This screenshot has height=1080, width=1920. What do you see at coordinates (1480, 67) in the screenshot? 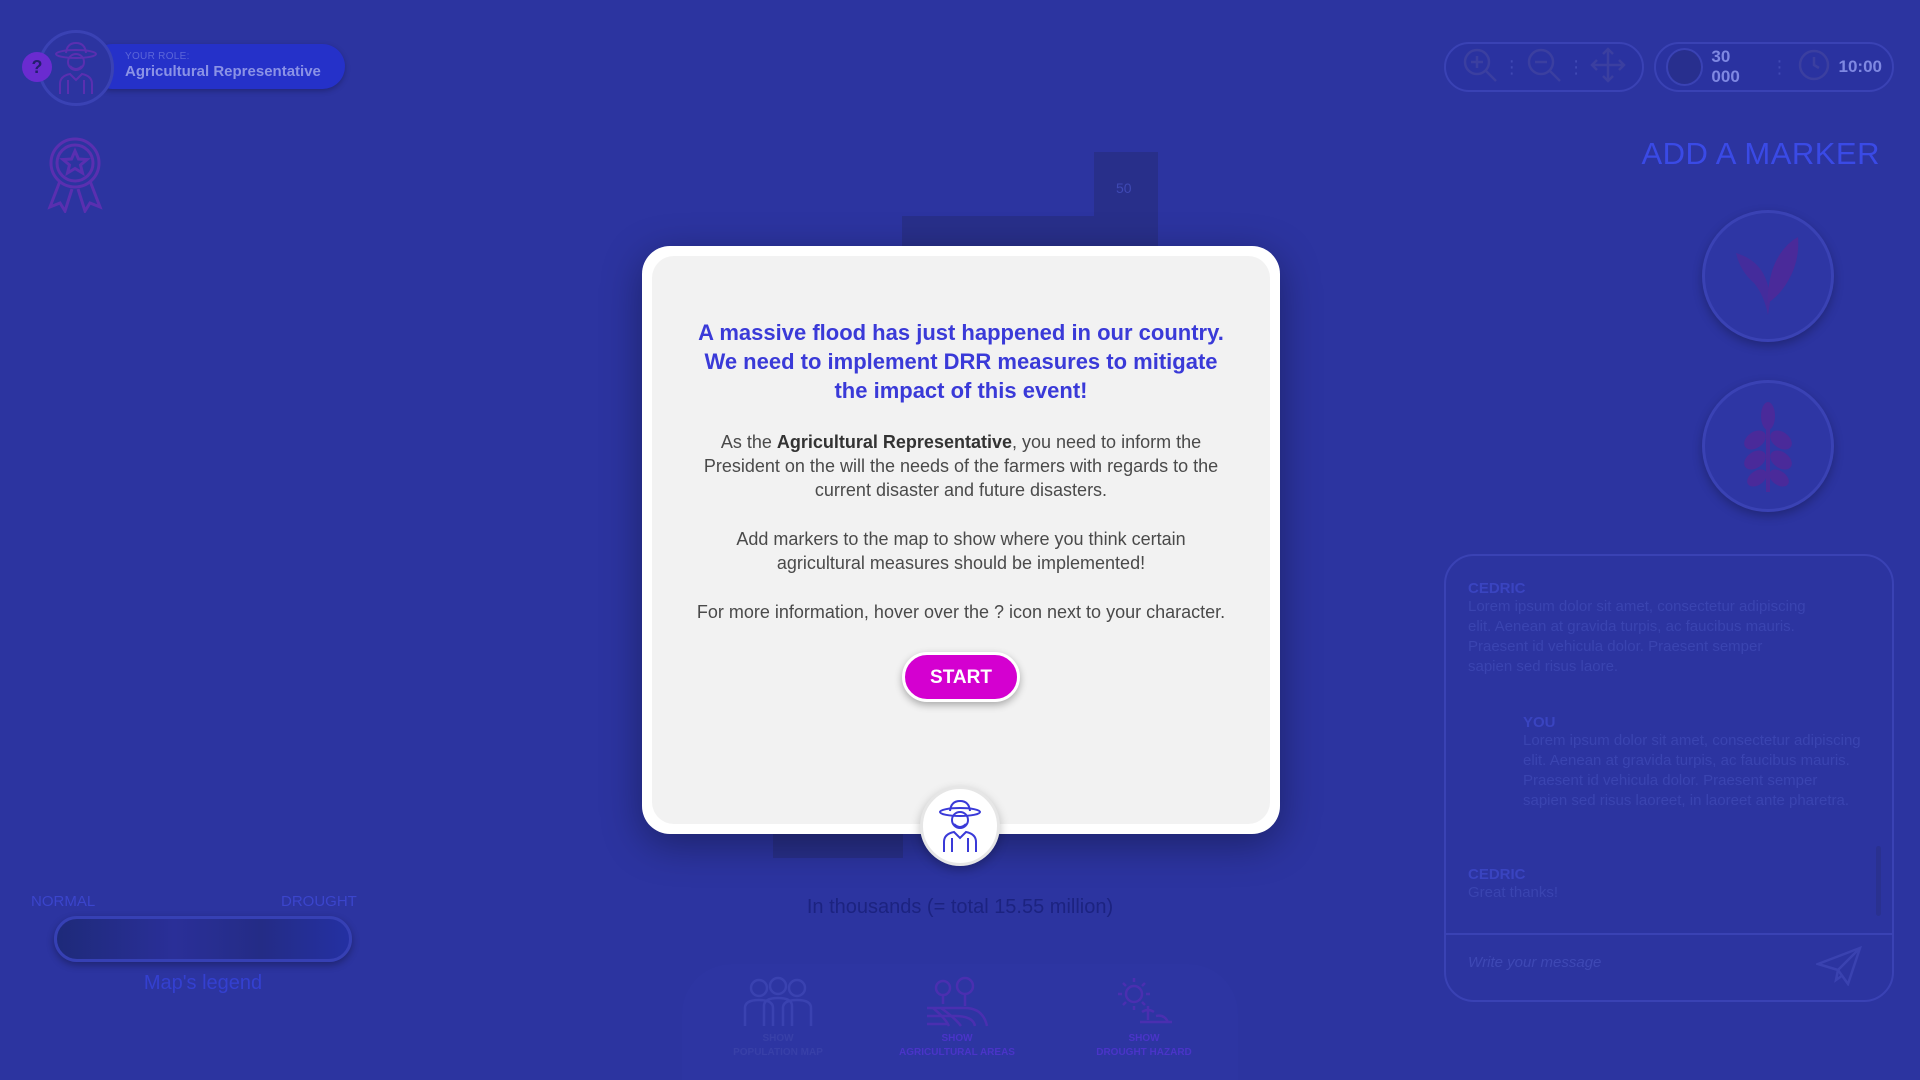
I see `zoom-in-icon` at bounding box center [1480, 67].